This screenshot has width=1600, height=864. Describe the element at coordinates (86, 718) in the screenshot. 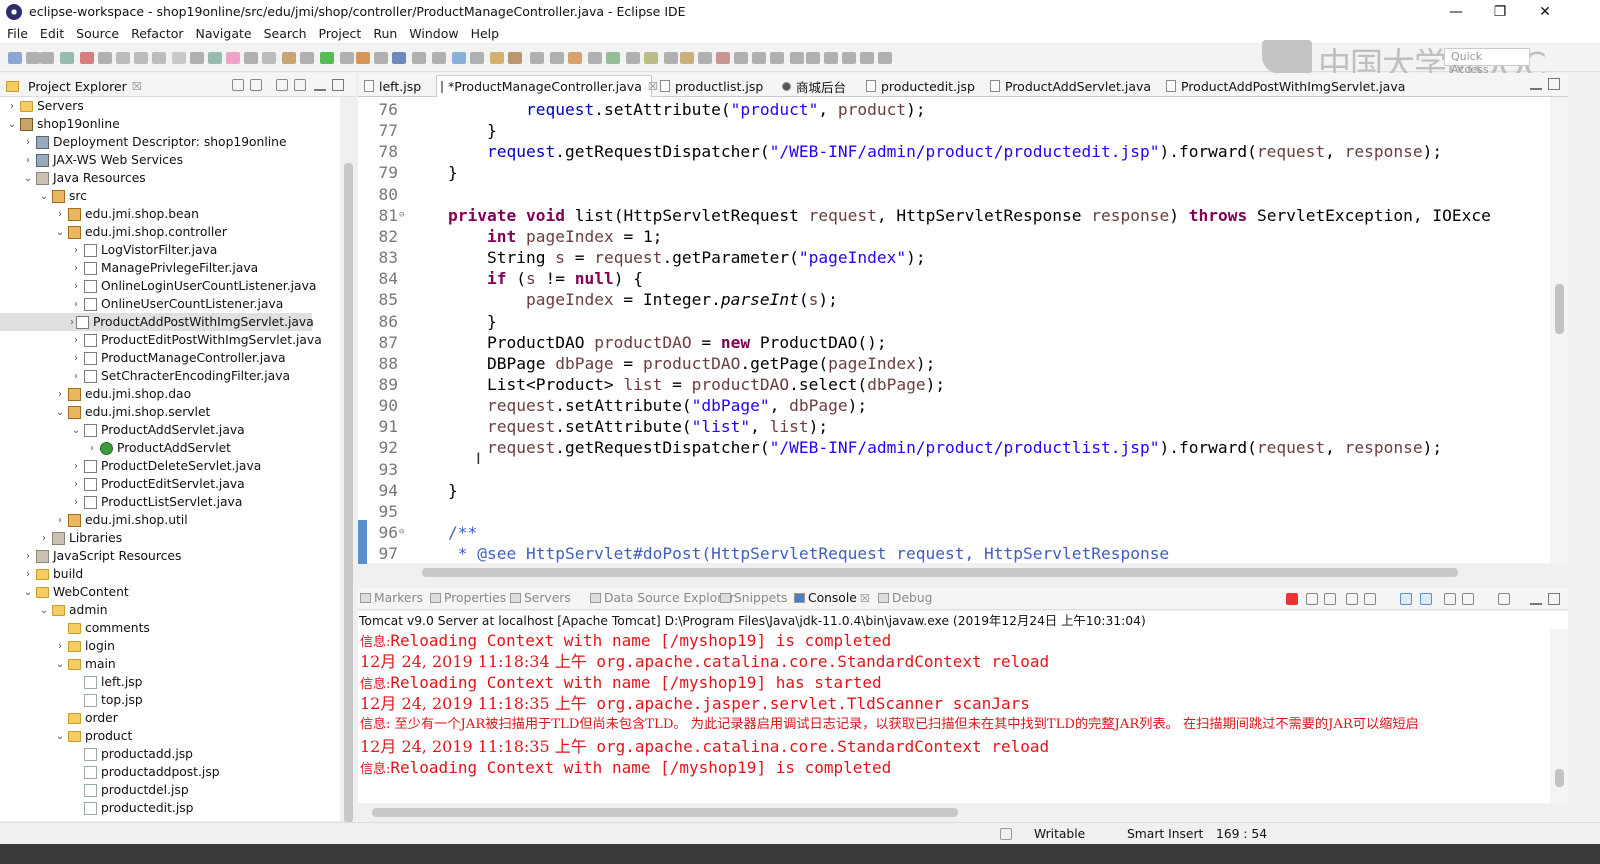

I see `tree-item: order` at that location.